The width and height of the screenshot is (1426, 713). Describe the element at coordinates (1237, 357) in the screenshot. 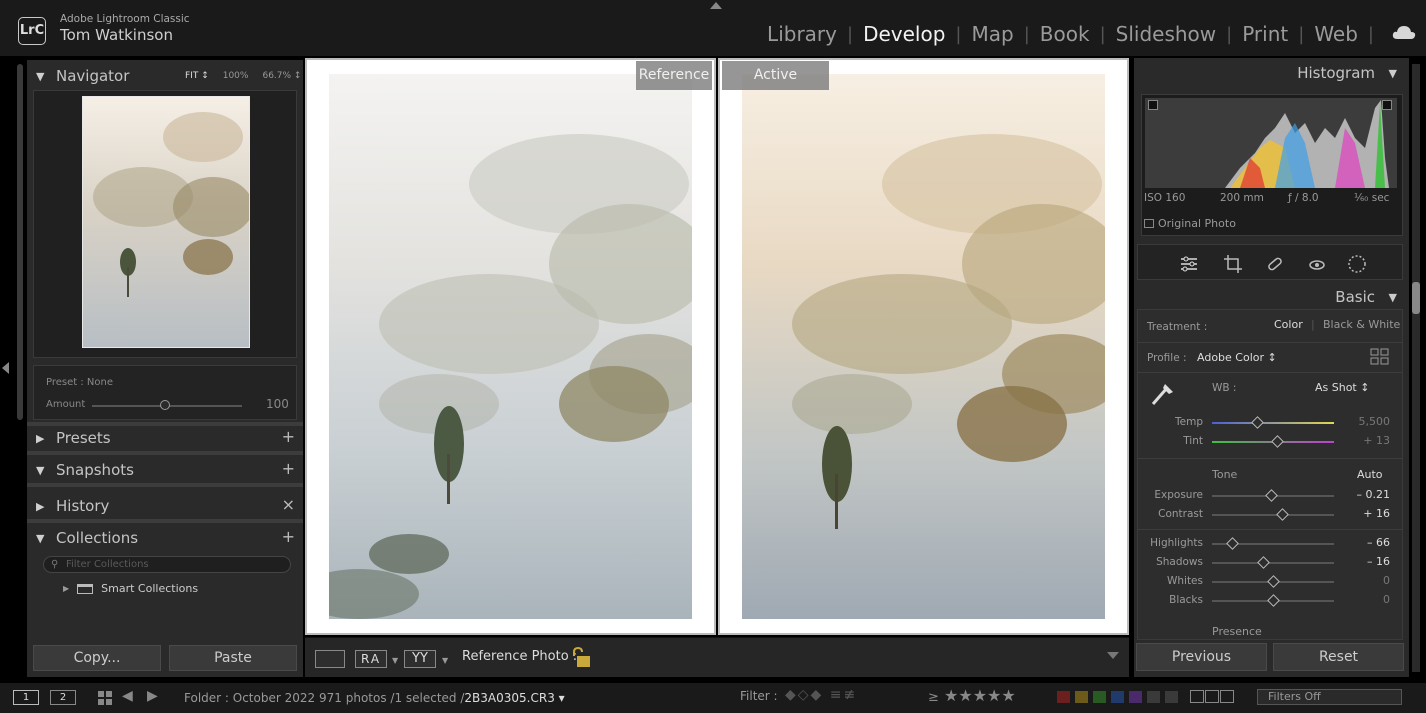

I see `profile-dropdown: Adobe Color ↕` at that location.